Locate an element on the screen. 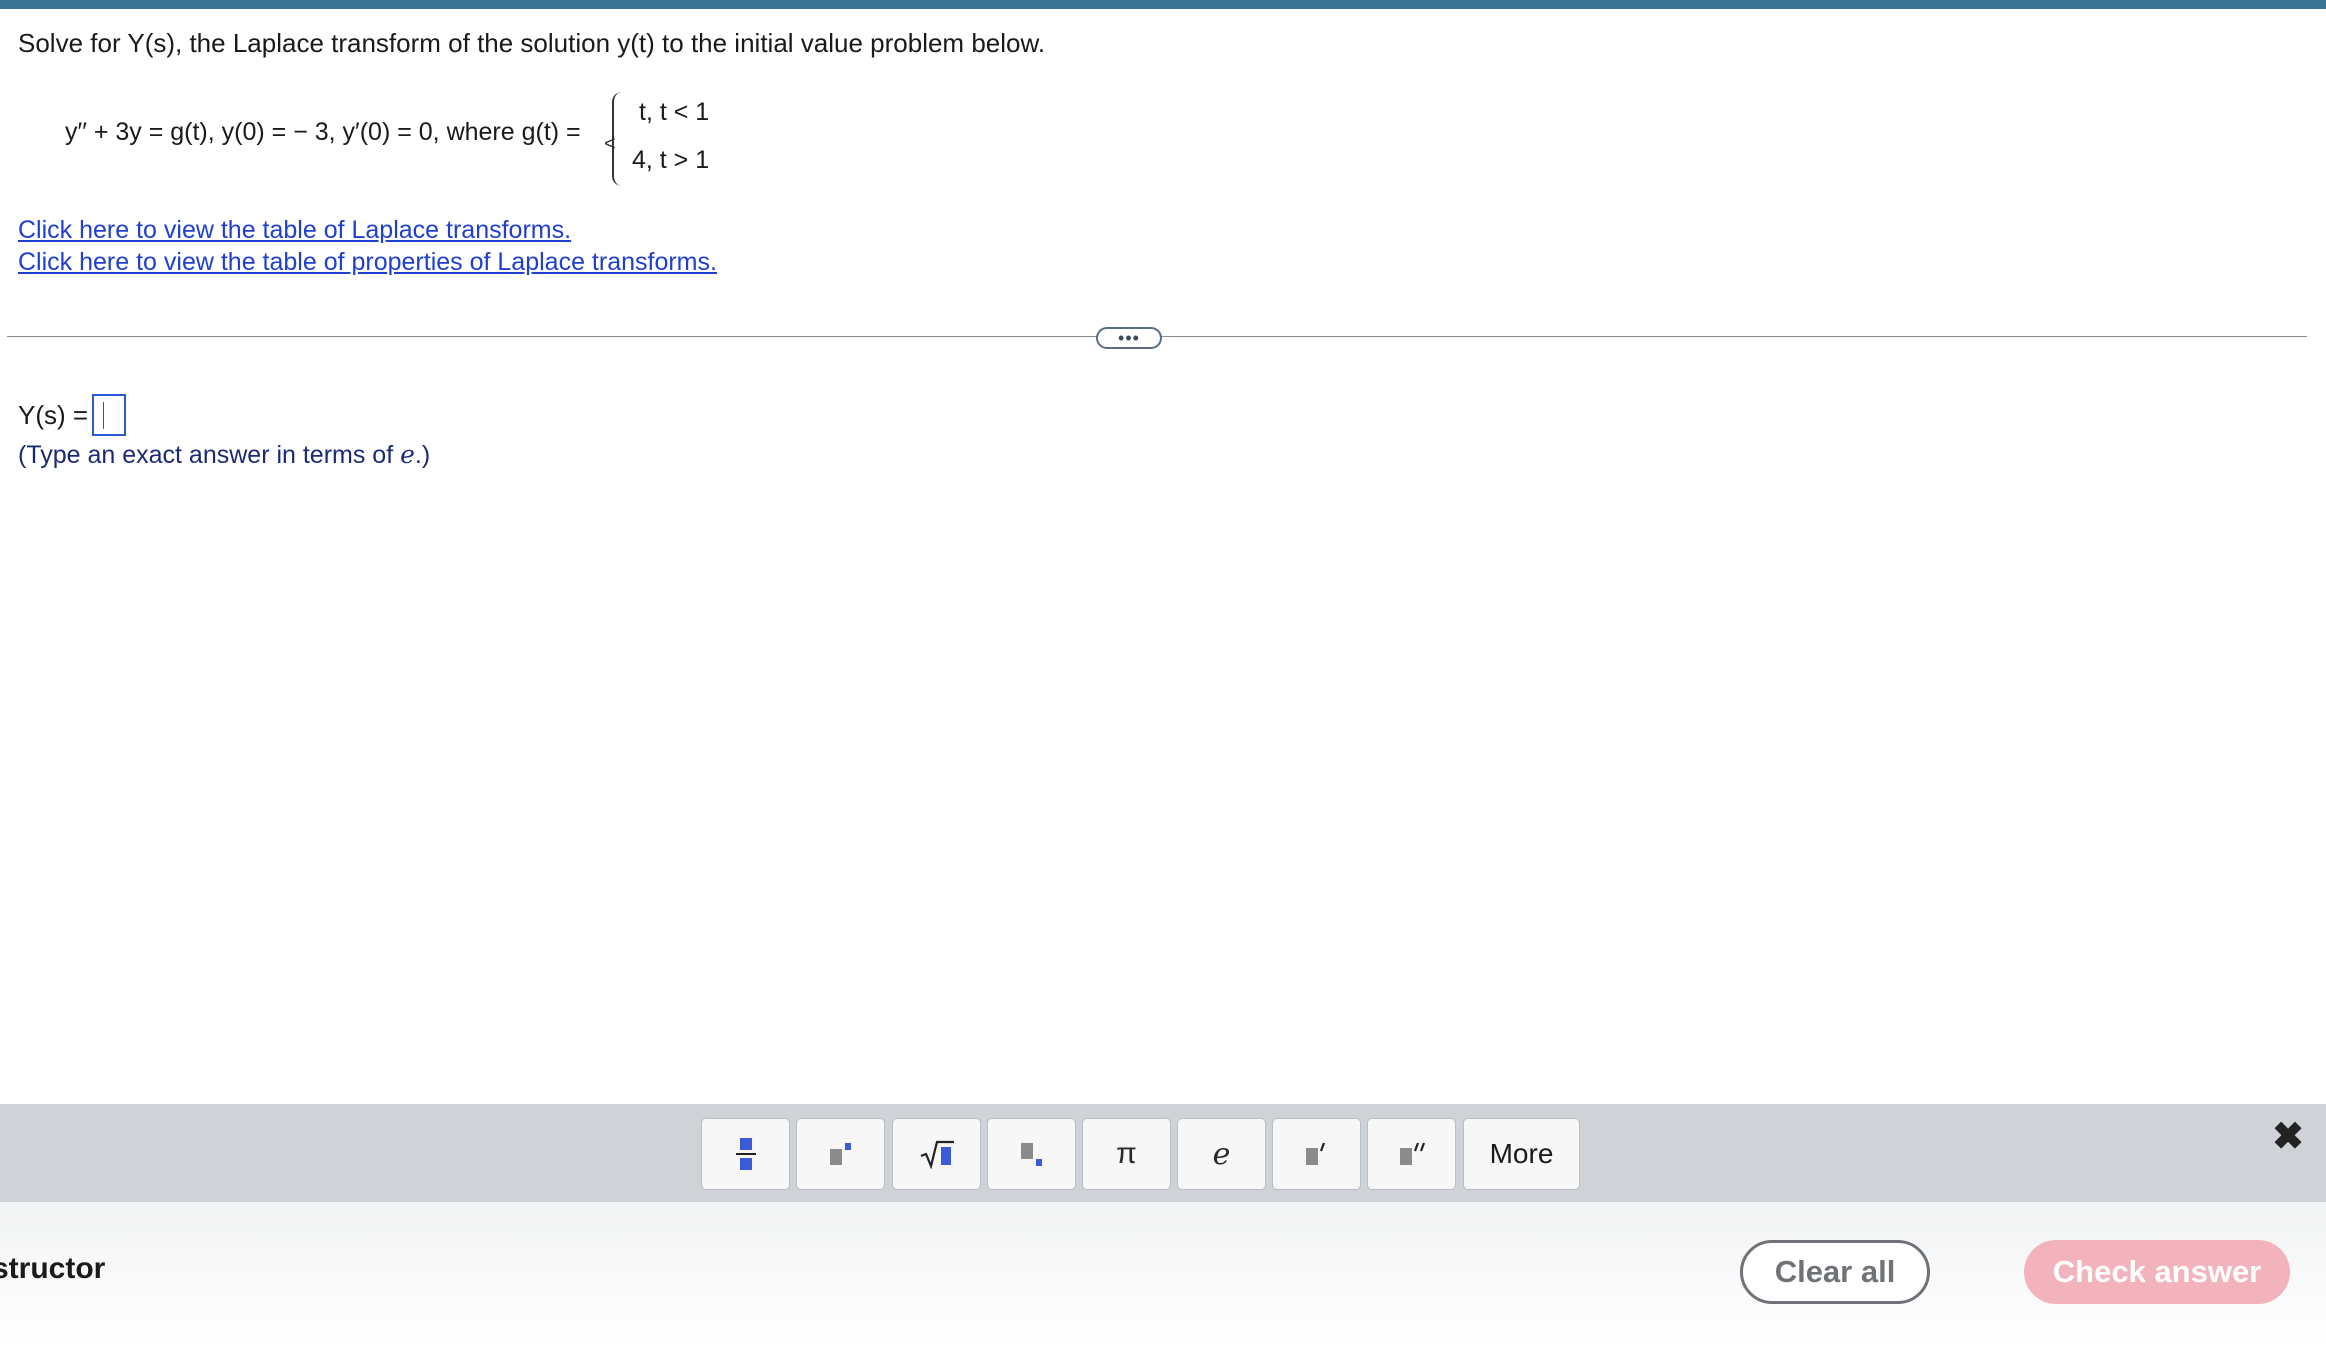 This screenshot has height=1347, width=2326. piecewise-case-1: t, t < 1 is located at coordinates (674, 112).